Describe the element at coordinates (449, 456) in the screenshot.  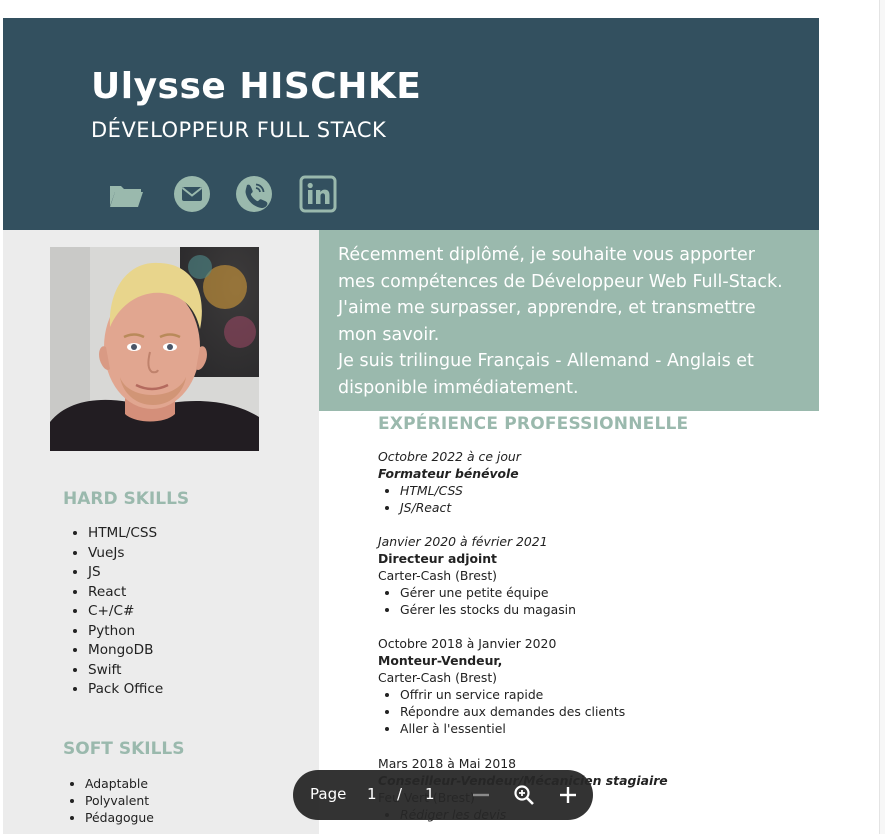
I see `job-dates: Octobre 2022 à ce jour` at that location.